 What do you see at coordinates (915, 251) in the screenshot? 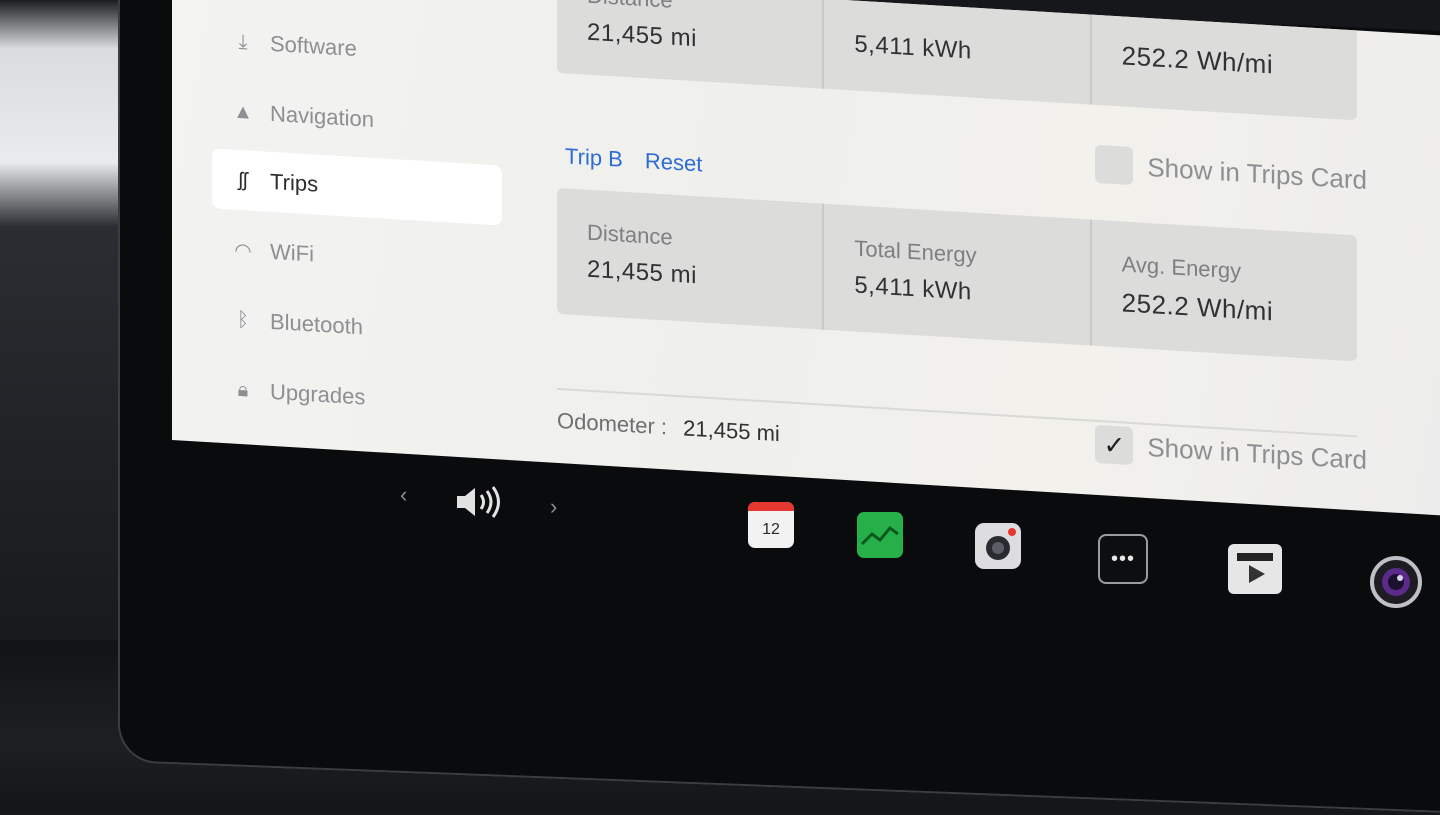
I see `stat-label: Total Energy` at bounding box center [915, 251].